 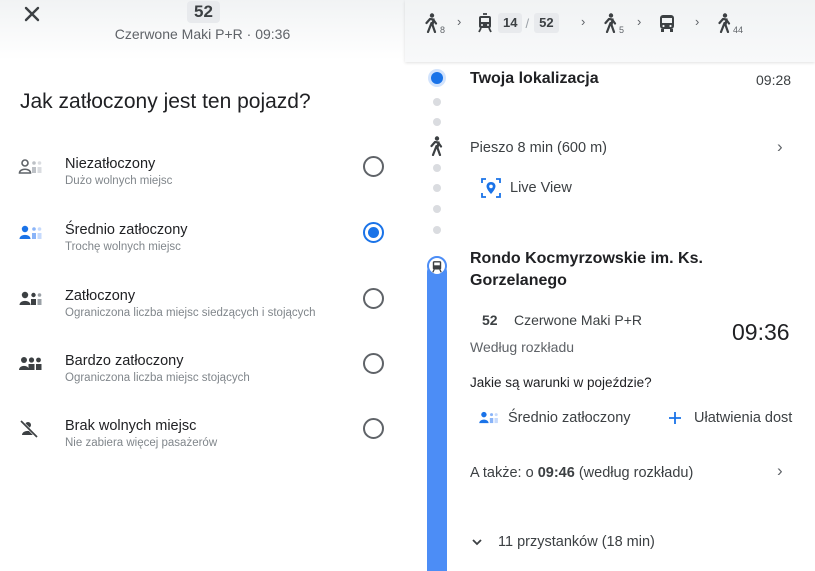 I want to click on chevron-down-icon, so click(x=477, y=542).